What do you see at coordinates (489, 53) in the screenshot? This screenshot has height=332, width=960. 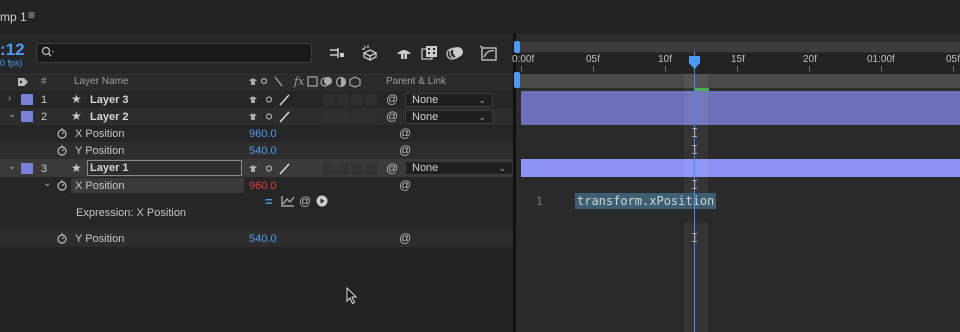 I see `graph-editor-icon` at bounding box center [489, 53].